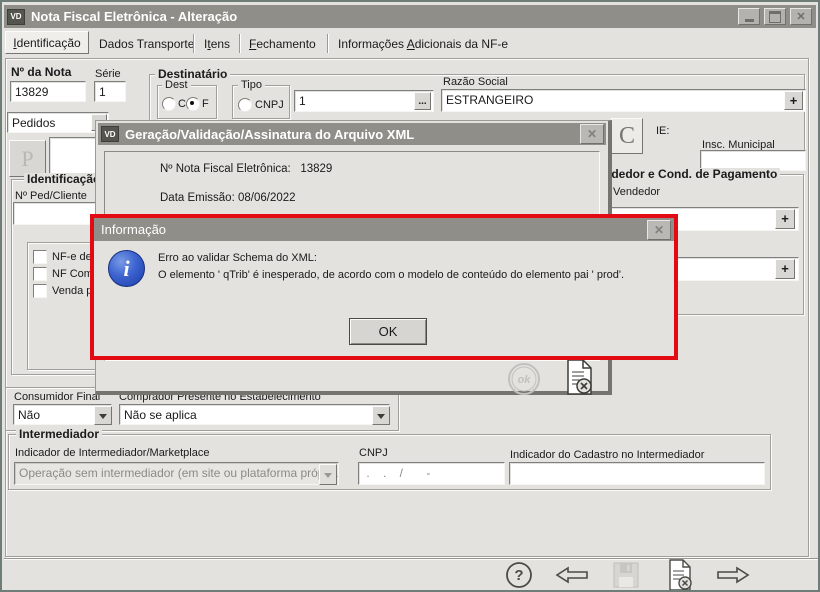  I want to click on save-button, so click(626, 575).